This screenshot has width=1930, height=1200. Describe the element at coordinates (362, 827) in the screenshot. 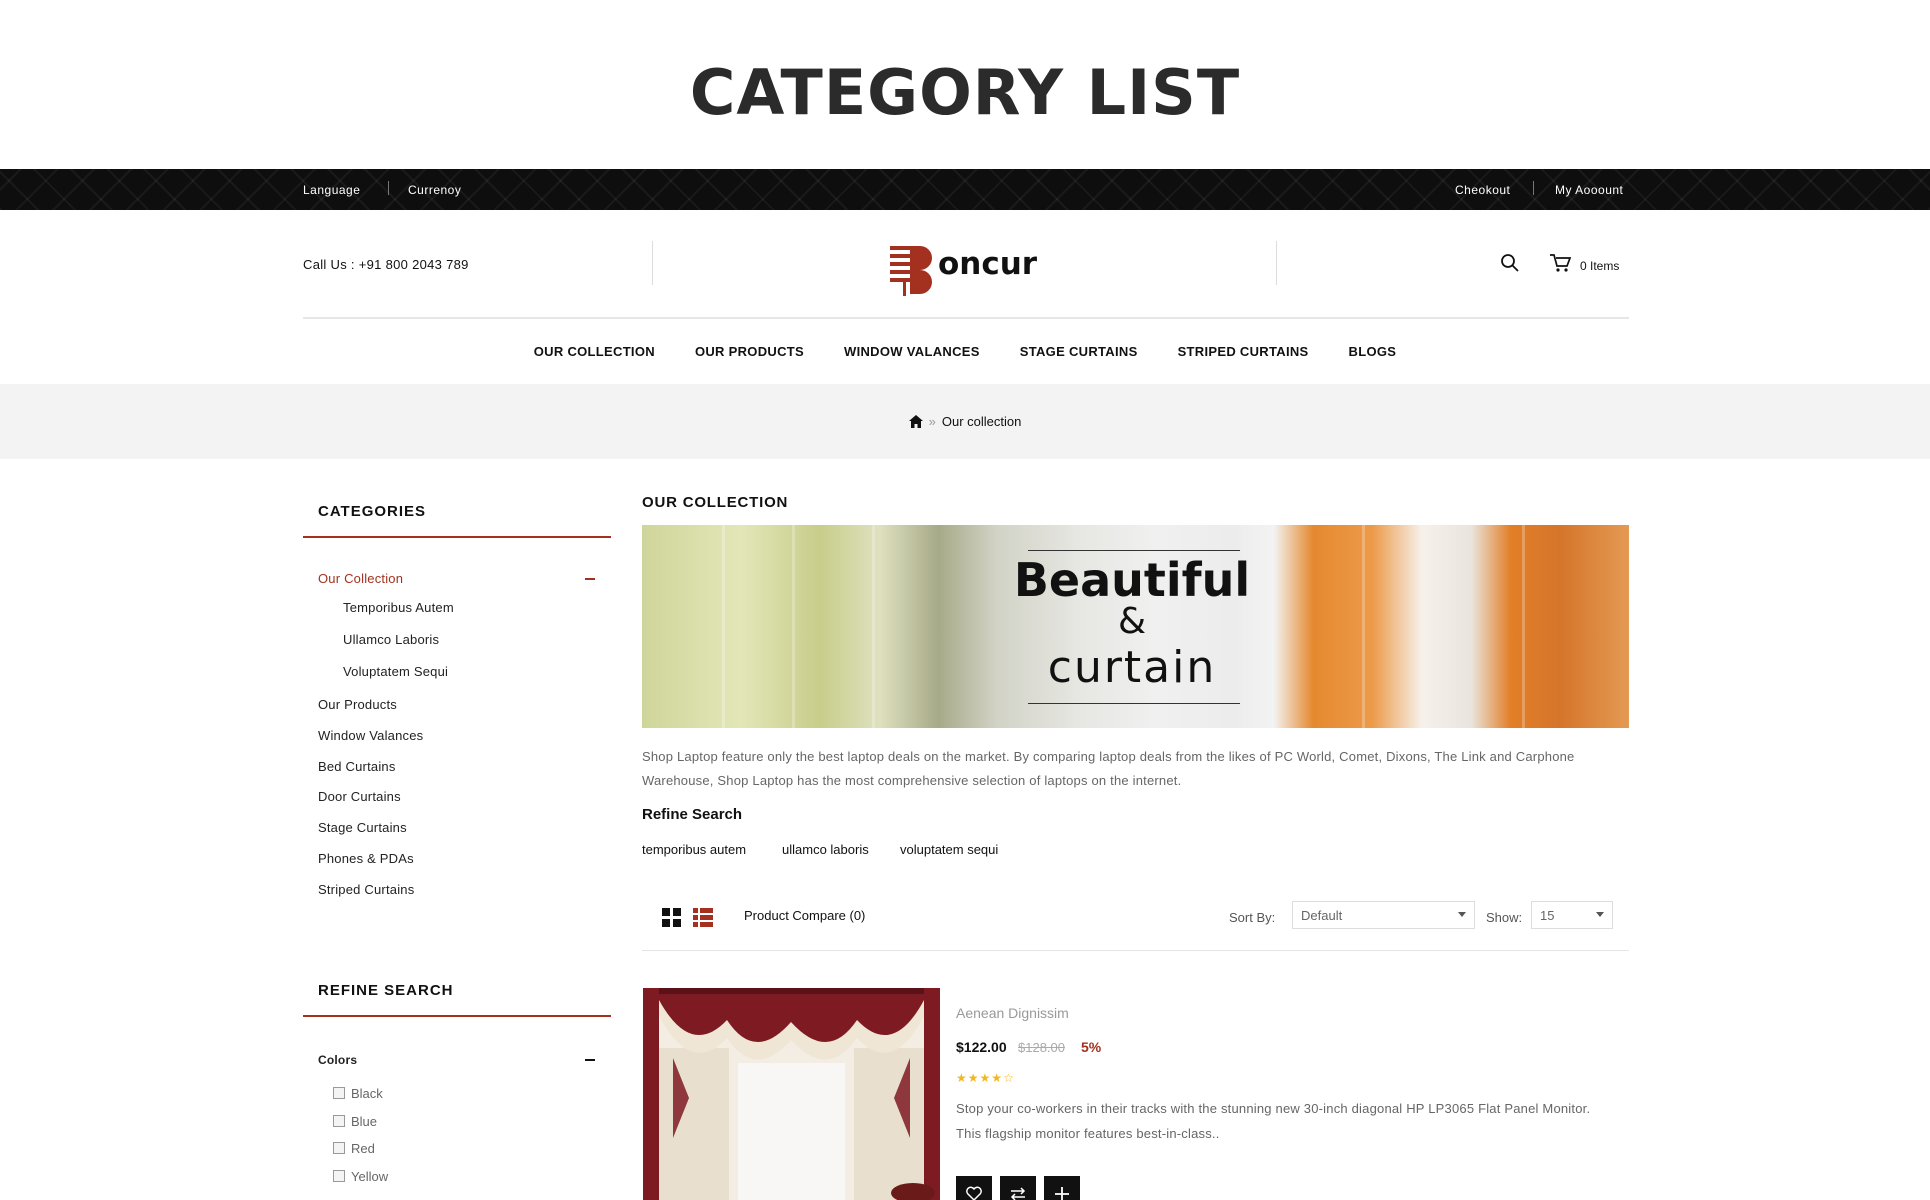

I see `category-stage-curtains: Stage Curtains` at that location.